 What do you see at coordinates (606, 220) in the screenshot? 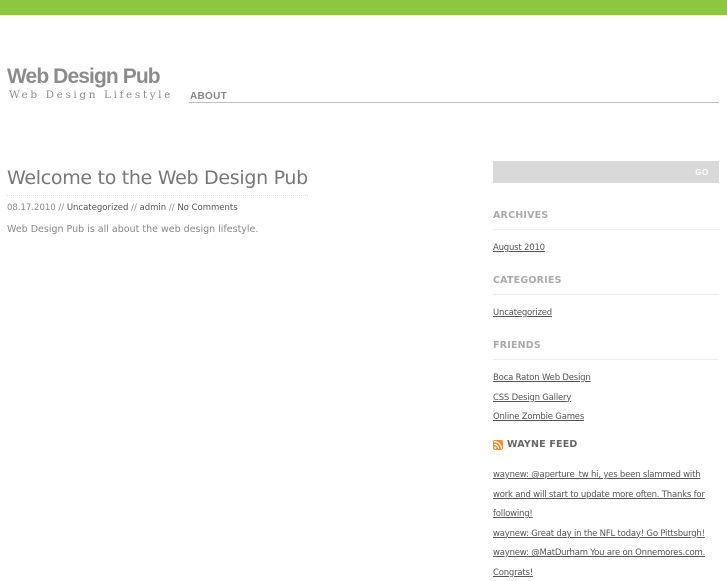
I see `archives-heading: ARCHIVES` at bounding box center [606, 220].